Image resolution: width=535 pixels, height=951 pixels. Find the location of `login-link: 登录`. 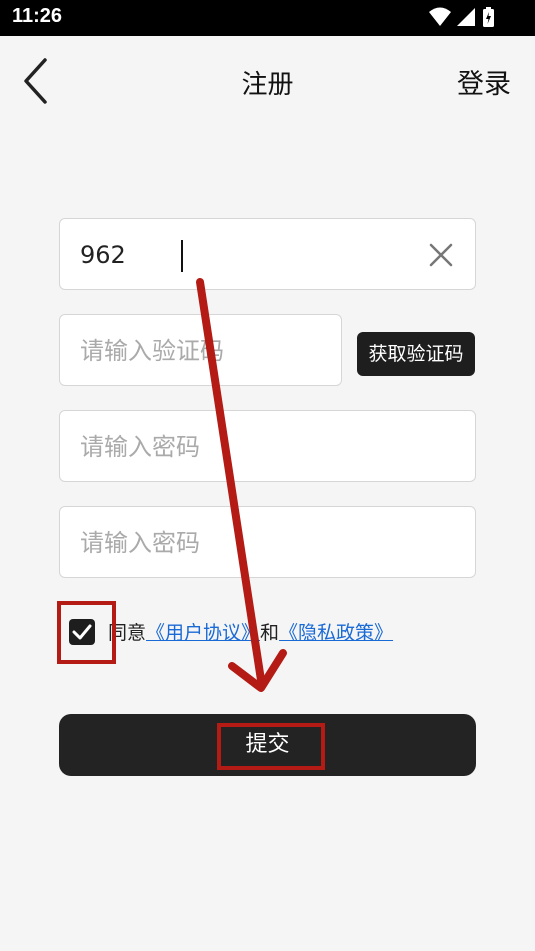

login-link: 登录 is located at coordinates (484, 81).